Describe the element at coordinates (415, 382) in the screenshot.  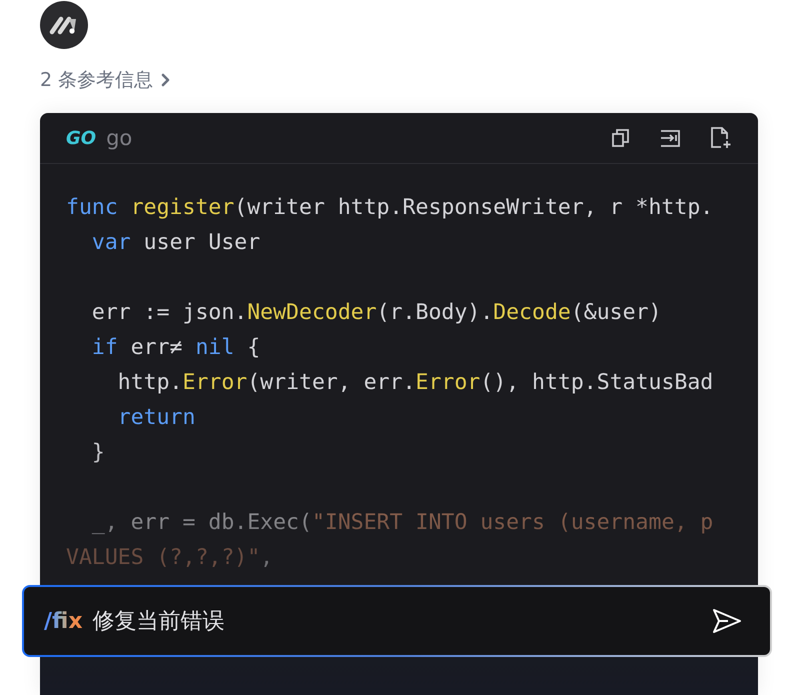
I see `code-line: http.Error(writer, err.Error(), http.StatusBad` at that location.